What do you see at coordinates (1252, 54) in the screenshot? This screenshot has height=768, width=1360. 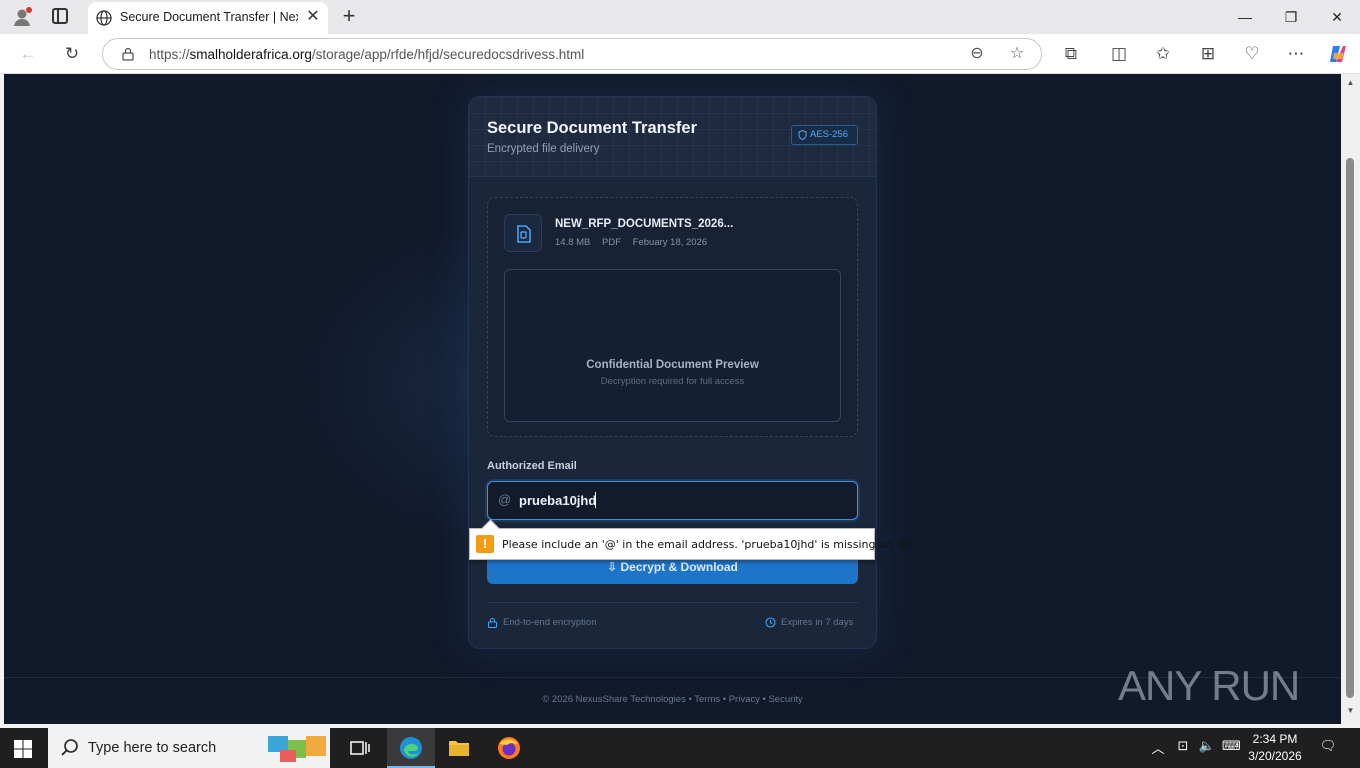 I see `browser-essentials-icon: ♡` at bounding box center [1252, 54].